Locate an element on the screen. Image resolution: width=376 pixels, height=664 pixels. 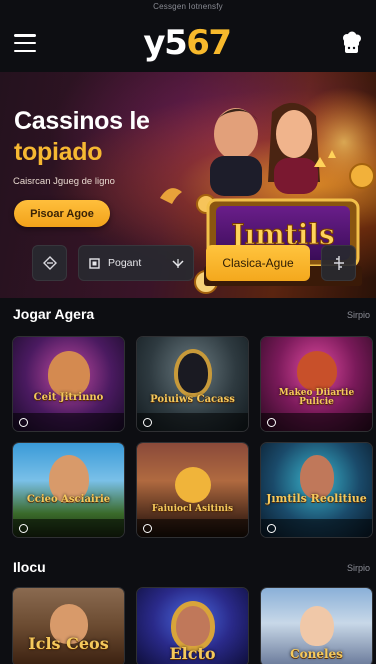
game-tile-8: Elcto is located at coordinates (192, 625).